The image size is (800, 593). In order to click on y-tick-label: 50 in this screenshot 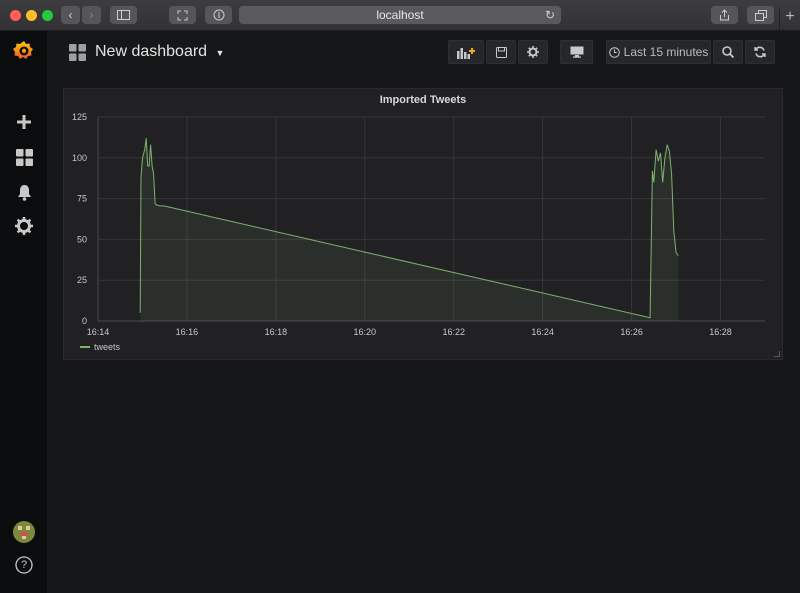, I will do `click(82, 239)`.